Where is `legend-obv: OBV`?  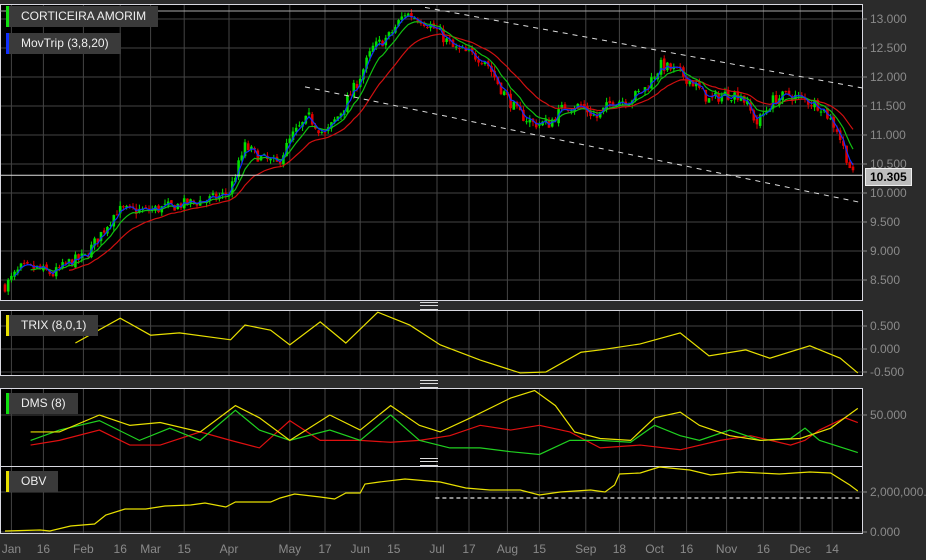 legend-obv: OBV is located at coordinates (32, 481).